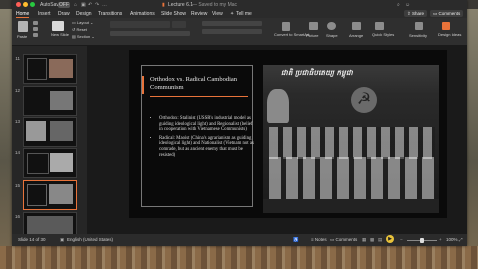 Image resolution: width=478 pixels, height=269 pixels. Describe the element at coordinates (401, 239) in the screenshot. I see `zoom-out-icon: −` at that location.